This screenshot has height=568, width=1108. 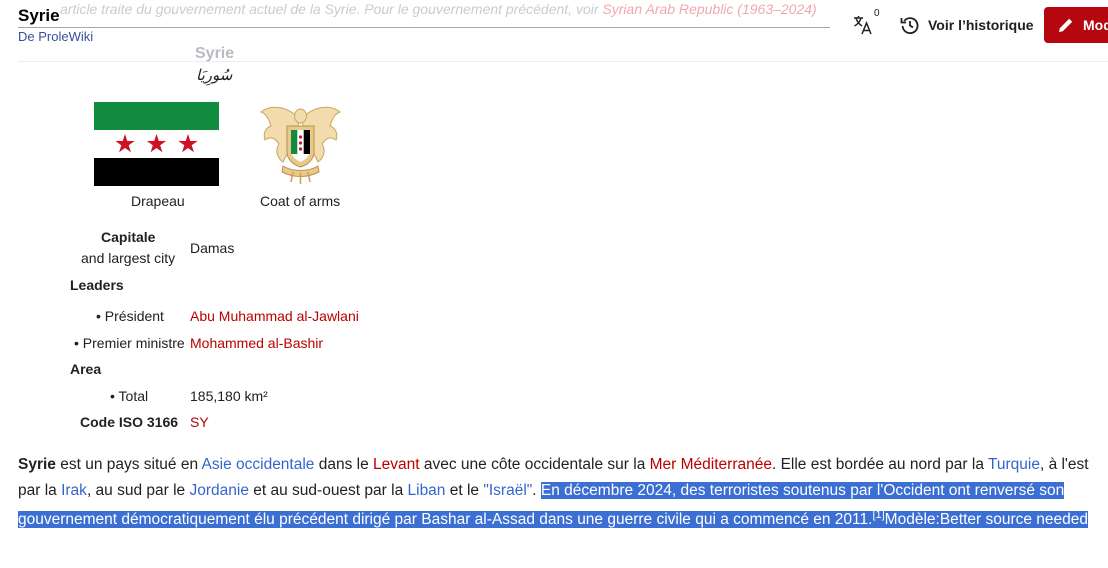 What do you see at coordinates (138, 490) in the screenshot?
I see `text: , au sud par le` at bounding box center [138, 490].